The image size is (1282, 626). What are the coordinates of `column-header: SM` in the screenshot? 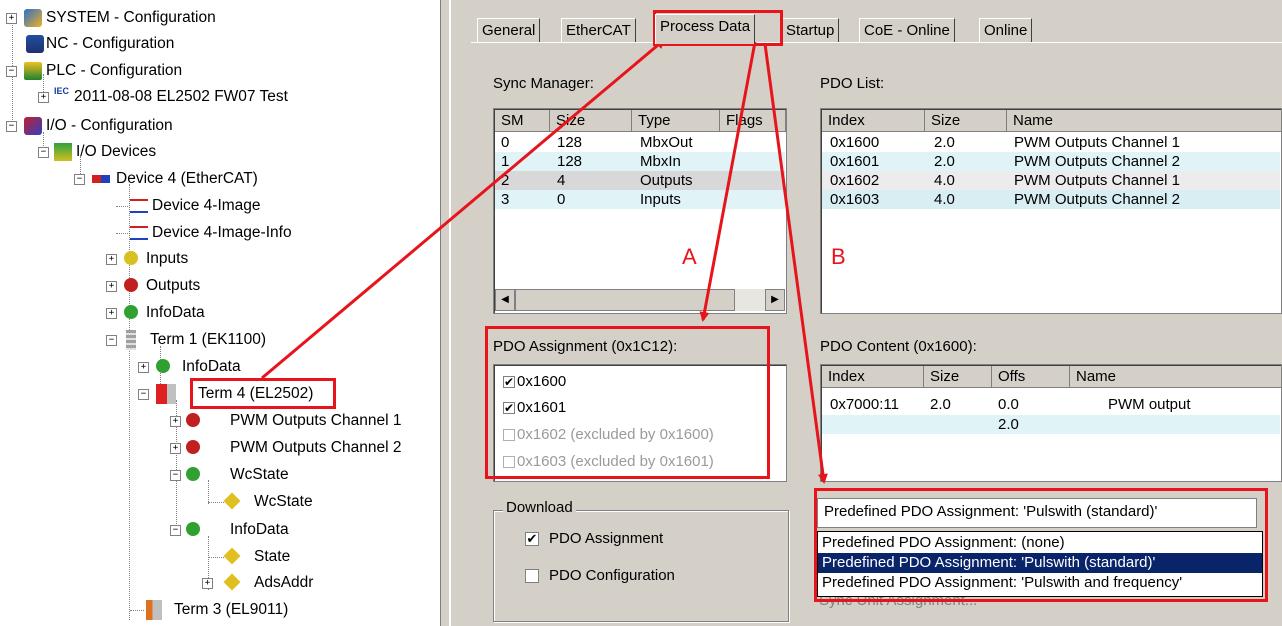 It's located at (522, 121).